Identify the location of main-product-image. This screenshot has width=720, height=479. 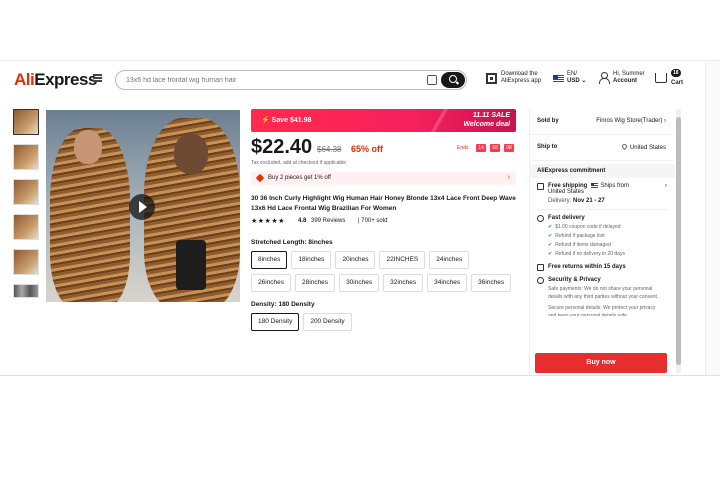
(143, 206).